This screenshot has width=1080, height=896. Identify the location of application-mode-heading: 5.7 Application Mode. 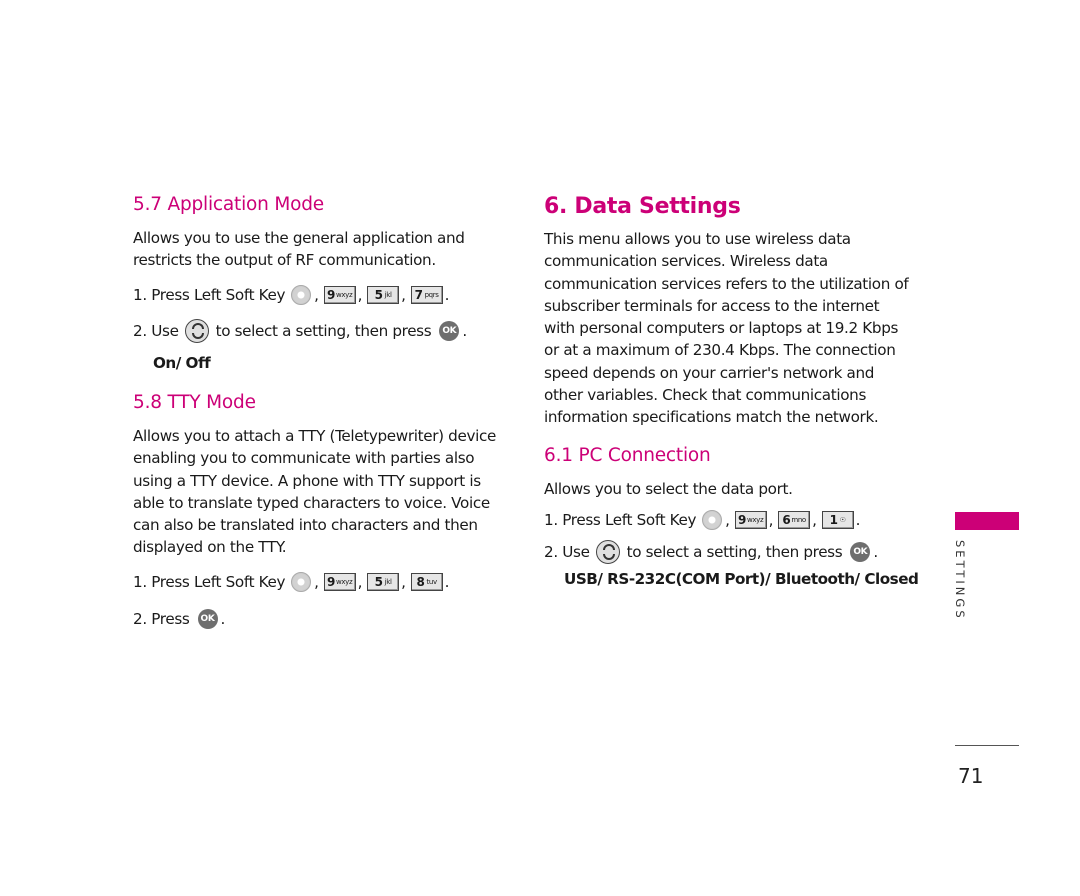
(228, 204).